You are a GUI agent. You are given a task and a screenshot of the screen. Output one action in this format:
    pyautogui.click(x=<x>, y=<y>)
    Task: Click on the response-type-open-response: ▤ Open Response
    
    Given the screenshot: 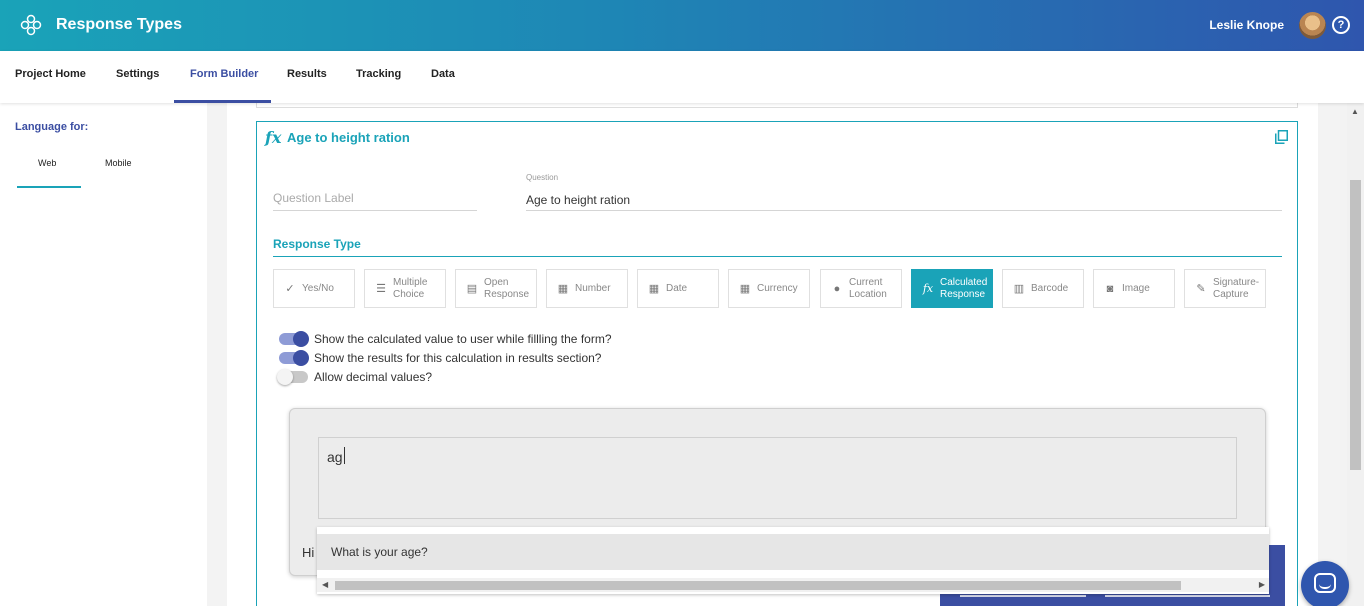 What is the action you would take?
    pyautogui.click(x=496, y=288)
    